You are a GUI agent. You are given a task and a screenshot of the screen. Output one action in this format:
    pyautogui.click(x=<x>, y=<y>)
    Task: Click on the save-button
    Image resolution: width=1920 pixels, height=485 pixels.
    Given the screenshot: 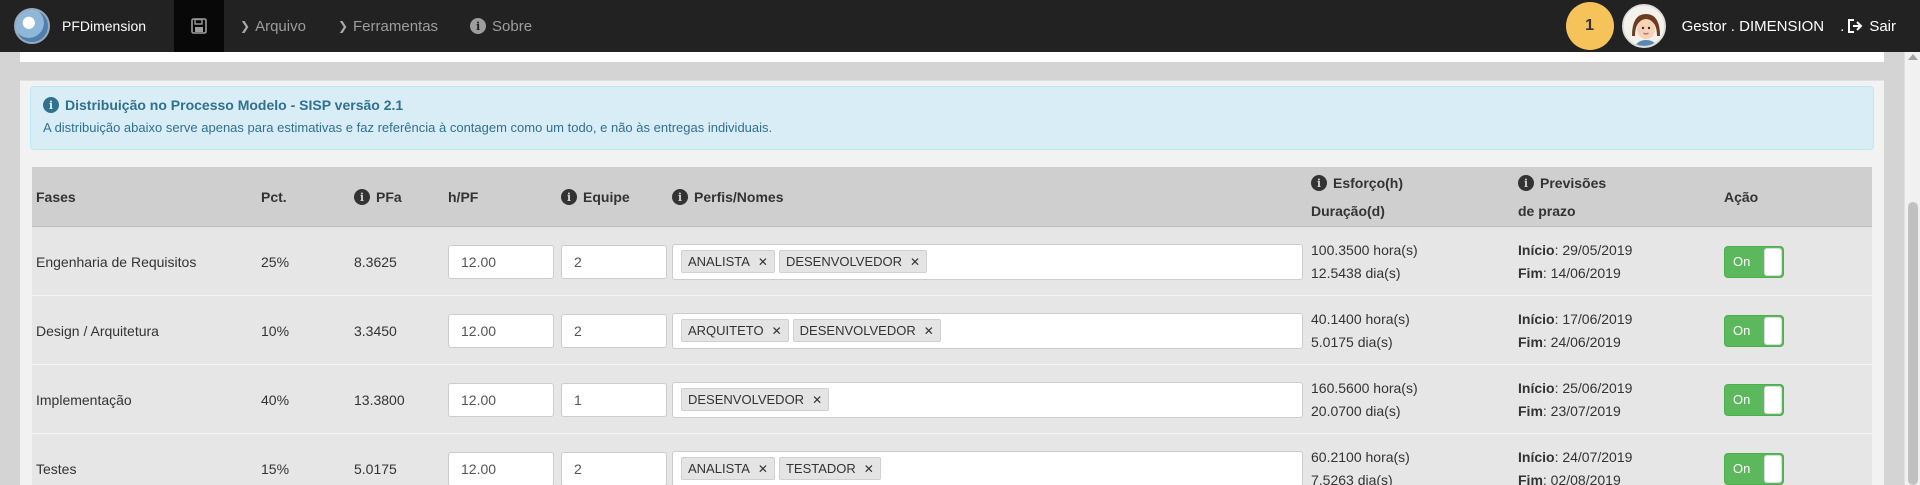 What is the action you would take?
    pyautogui.click(x=199, y=26)
    